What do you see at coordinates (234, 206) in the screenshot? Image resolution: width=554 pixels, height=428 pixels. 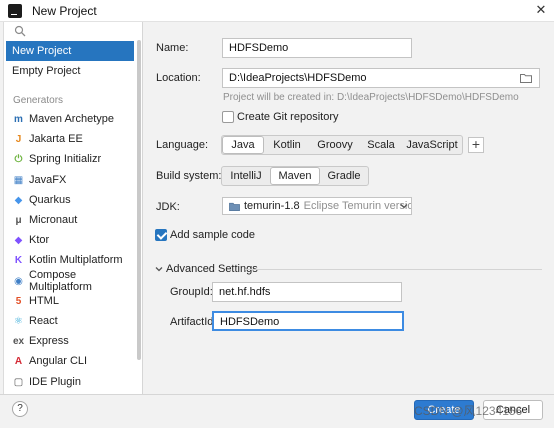 I see `jdk-folder-icon` at bounding box center [234, 206].